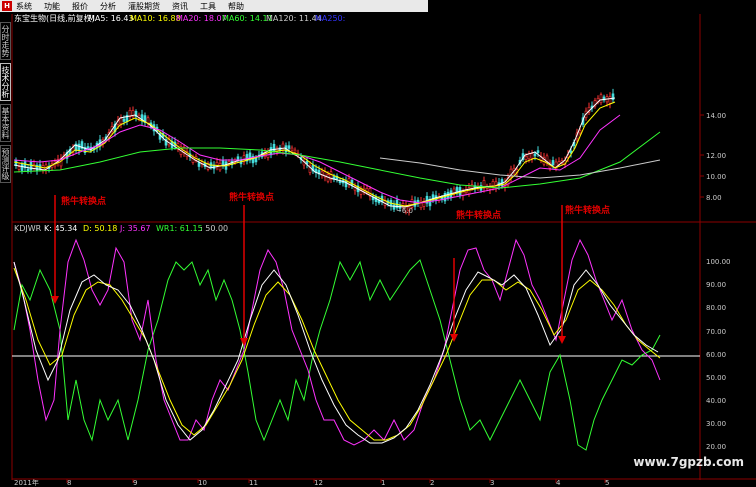 This screenshot has height=487, width=756. What do you see at coordinates (318, 483) in the screenshot?
I see `x-label-12: 12` at bounding box center [318, 483].